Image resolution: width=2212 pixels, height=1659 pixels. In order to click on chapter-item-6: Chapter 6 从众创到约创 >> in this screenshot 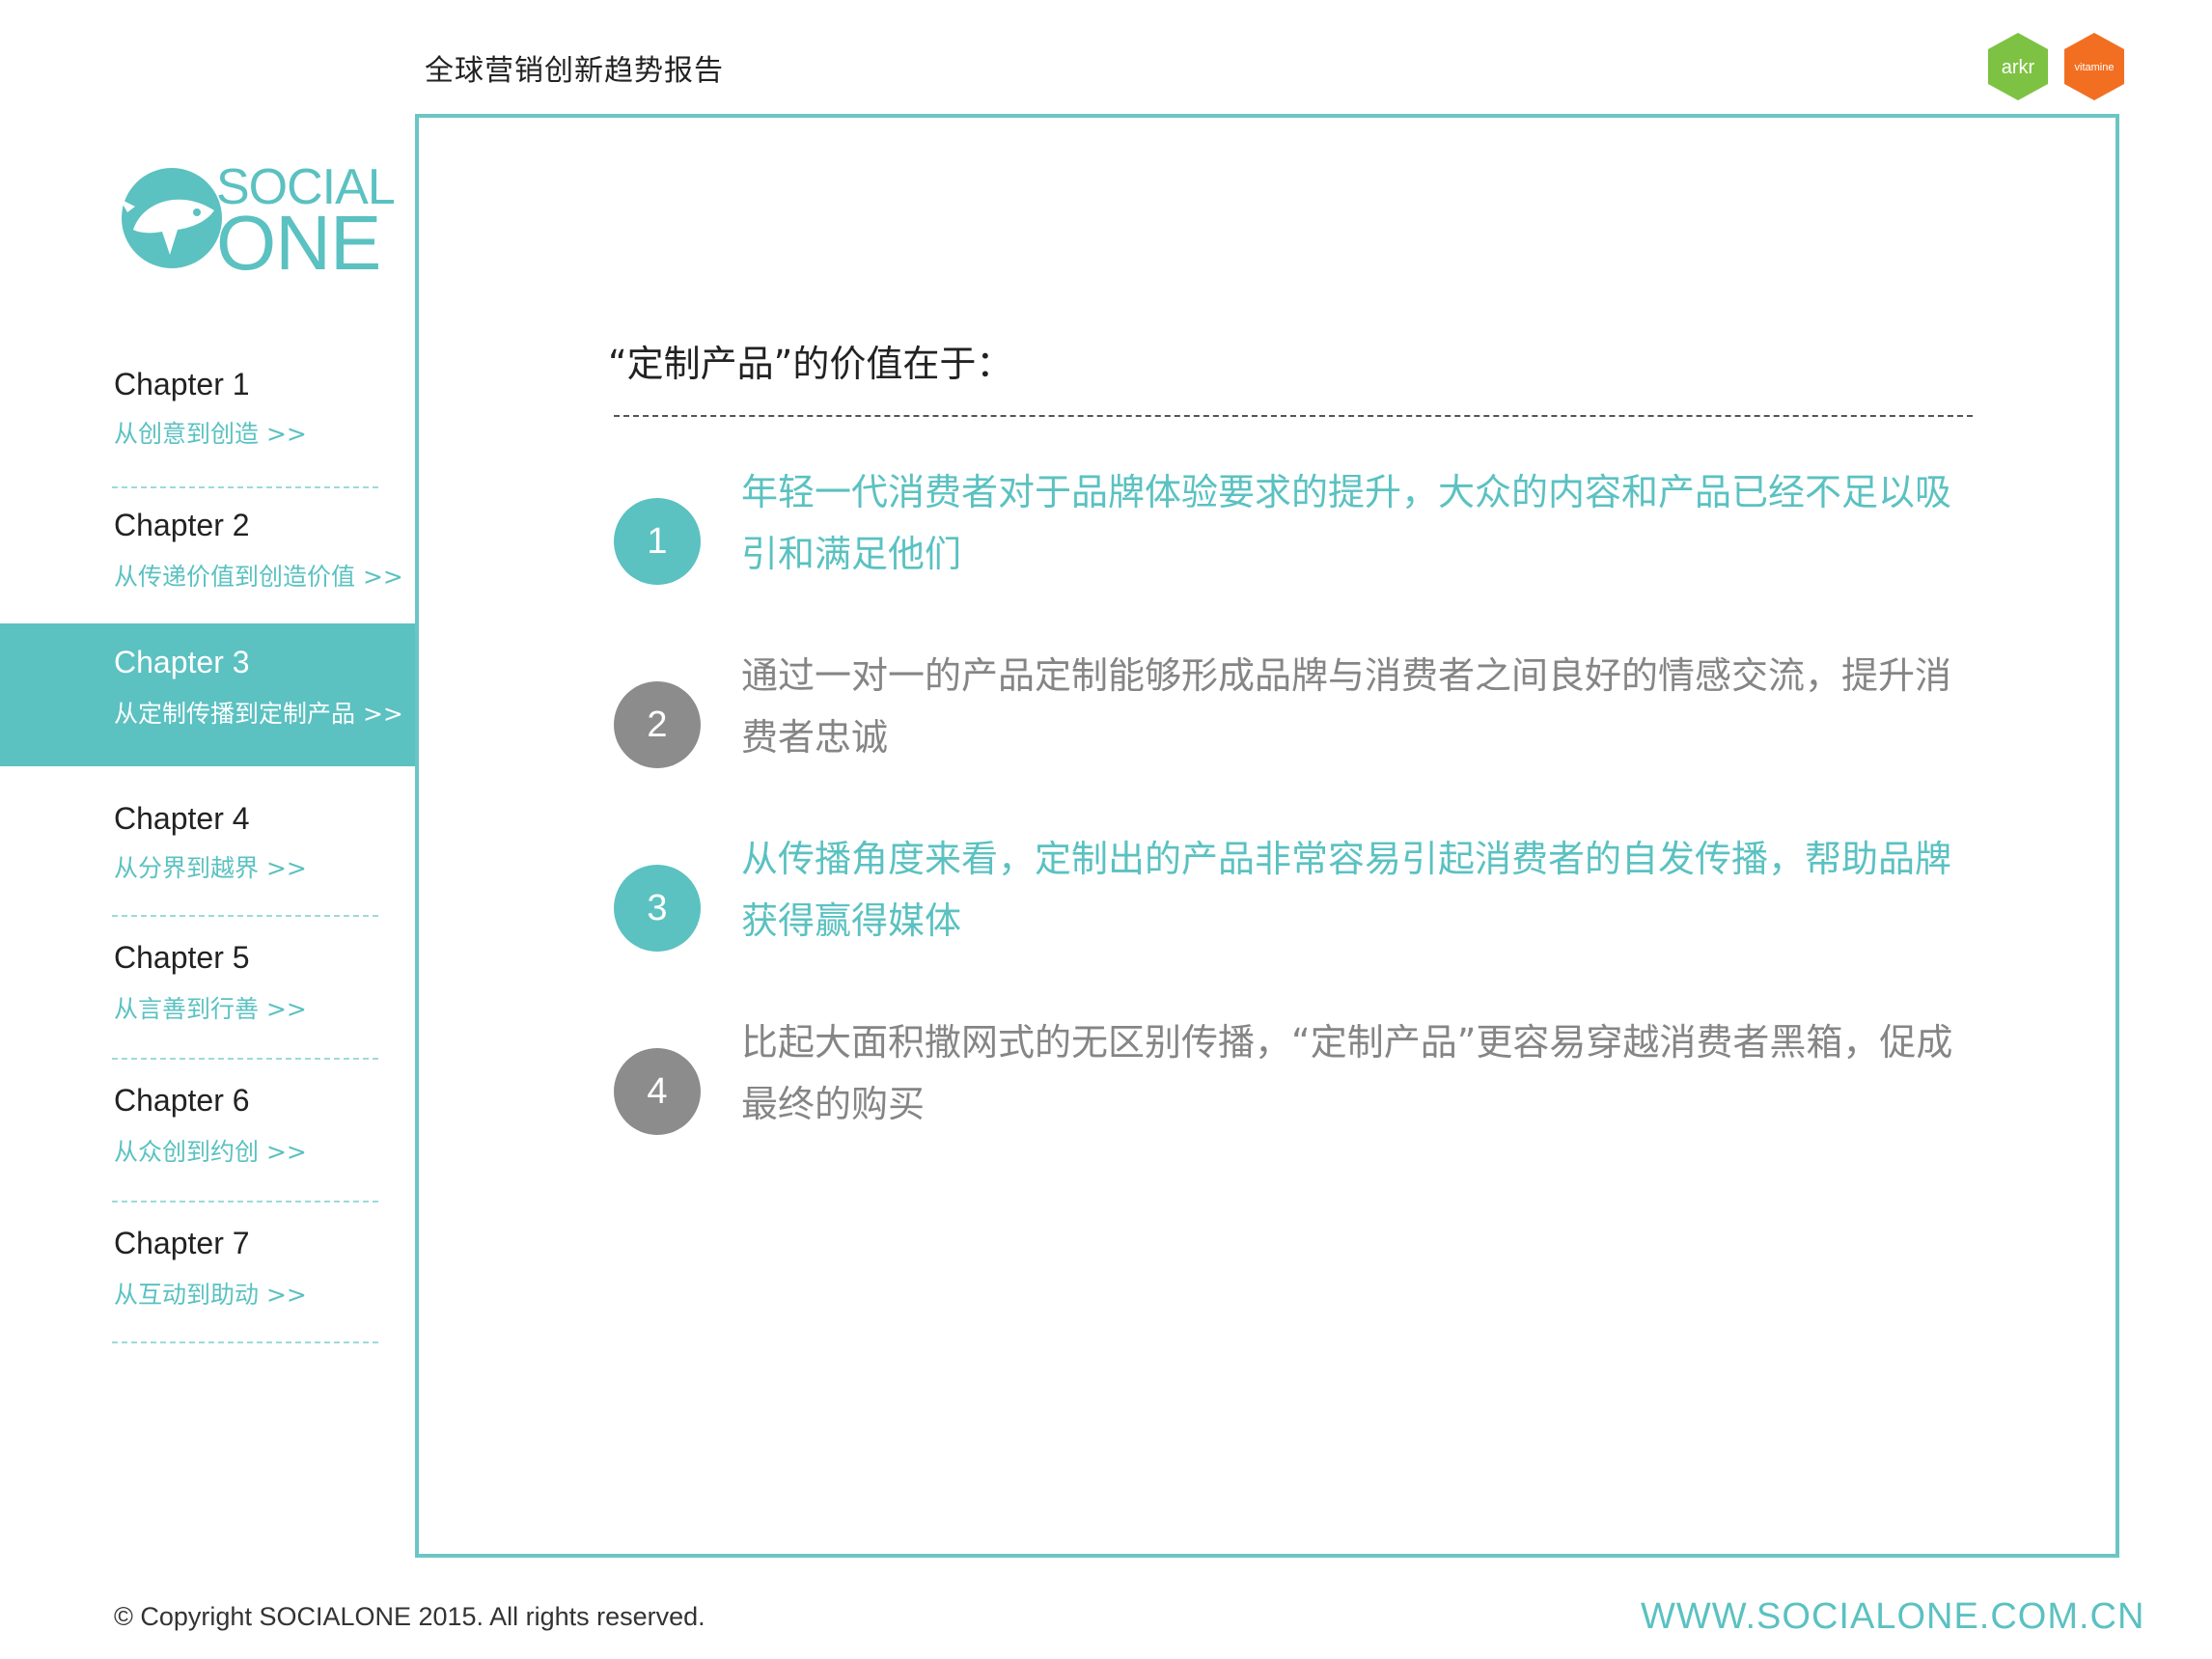, I will do `click(212, 1137)`.